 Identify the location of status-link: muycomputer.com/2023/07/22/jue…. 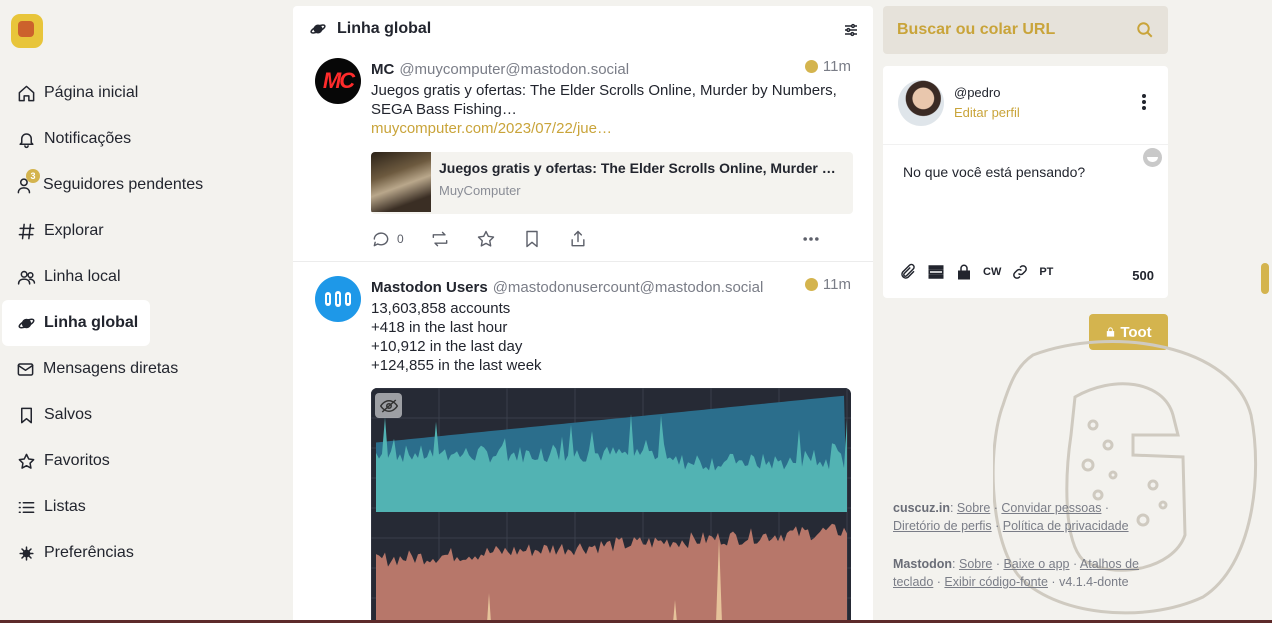
(612, 128).